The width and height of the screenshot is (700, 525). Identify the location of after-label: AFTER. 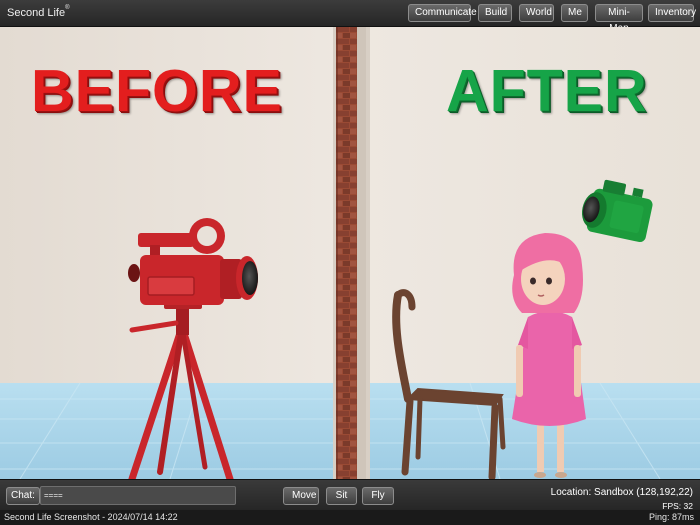
(547, 91).